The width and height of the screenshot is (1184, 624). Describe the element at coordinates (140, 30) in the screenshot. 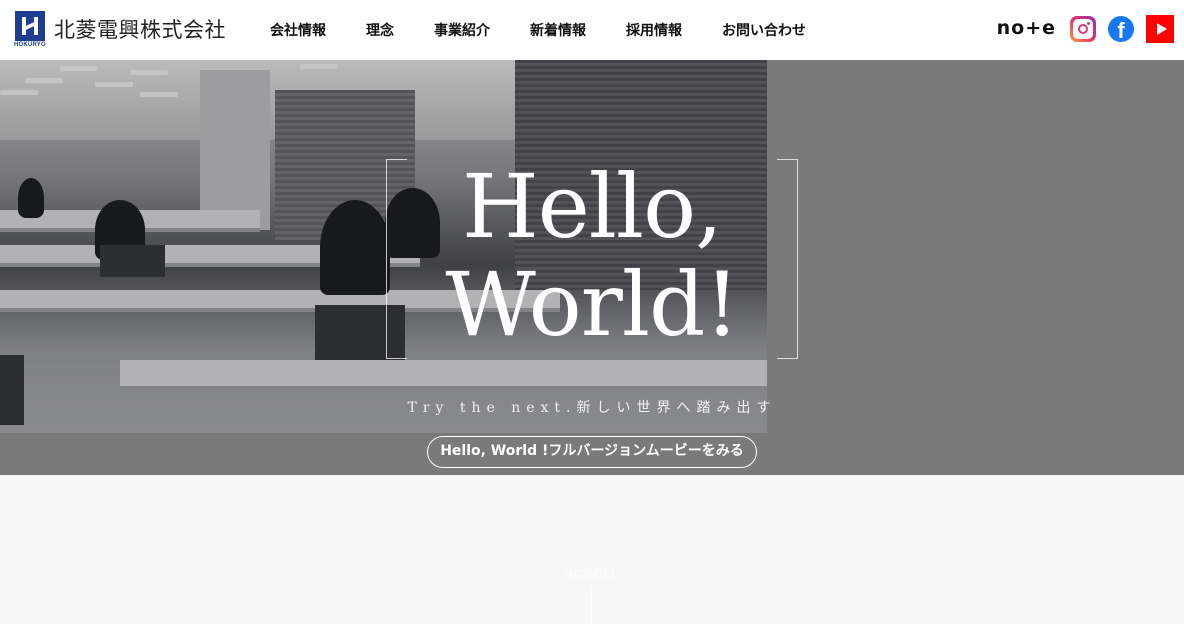

I see `company-name: 北菱電興株式会社` at that location.